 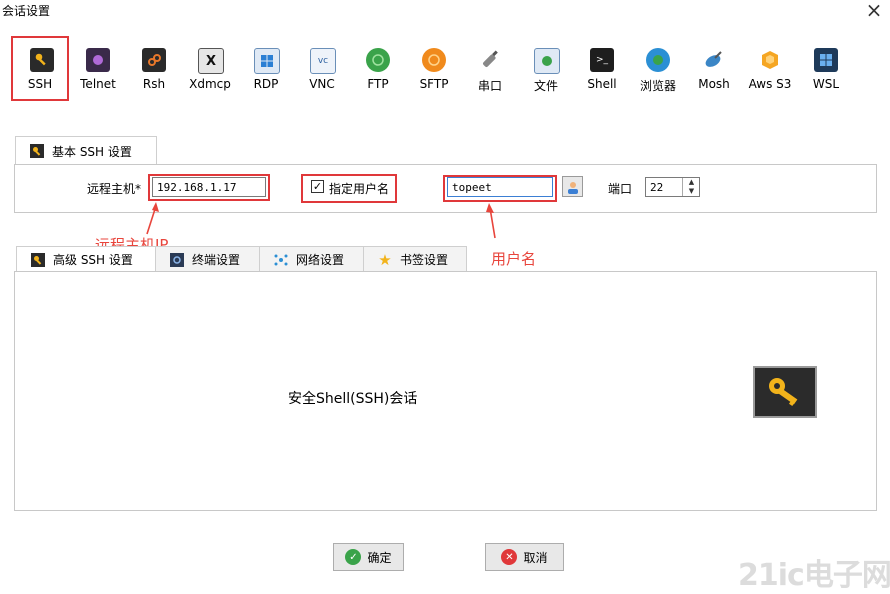 I want to click on tab-label: 高级 SSH 设置, so click(x=93, y=260).